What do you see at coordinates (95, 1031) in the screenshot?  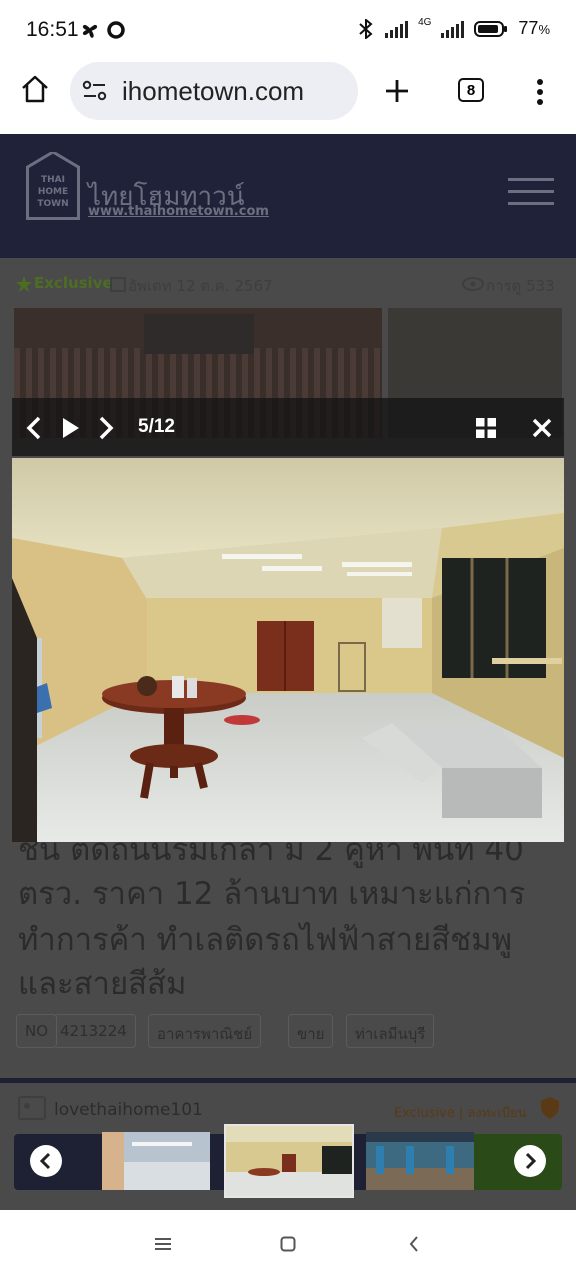 I see `tag-listing-number: 4213224` at bounding box center [95, 1031].